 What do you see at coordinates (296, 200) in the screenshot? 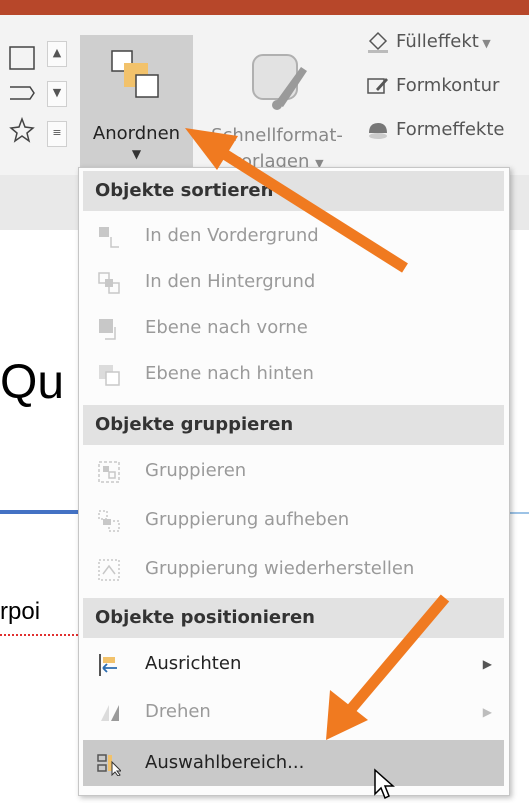
I see `annotation-arrow-up` at bounding box center [296, 200].